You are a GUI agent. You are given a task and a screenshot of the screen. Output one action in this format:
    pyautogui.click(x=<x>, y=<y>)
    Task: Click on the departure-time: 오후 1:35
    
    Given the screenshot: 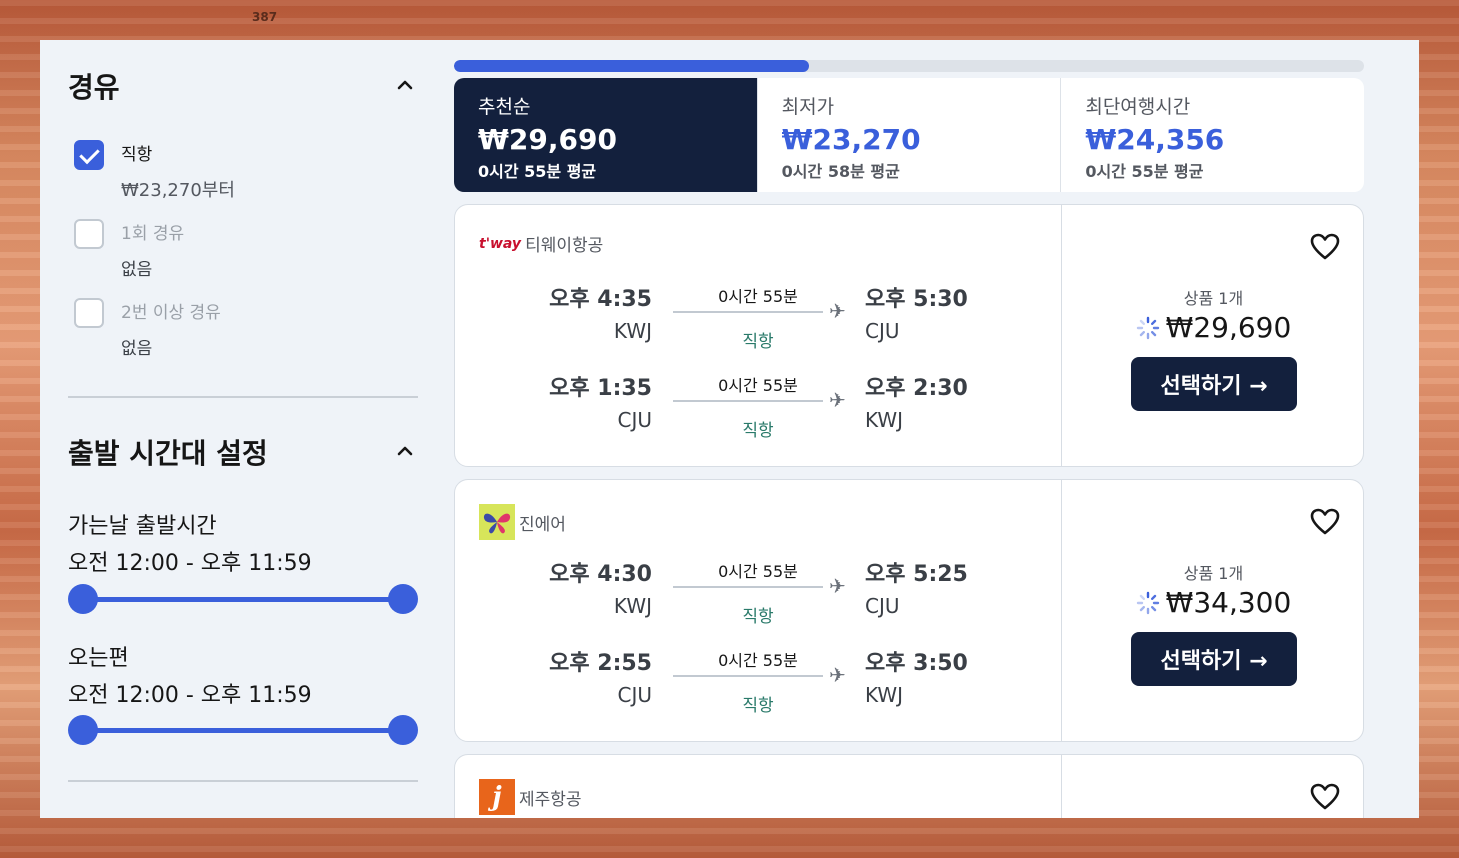 What is the action you would take?
    pyautogui.click(x=600, y=388)
    